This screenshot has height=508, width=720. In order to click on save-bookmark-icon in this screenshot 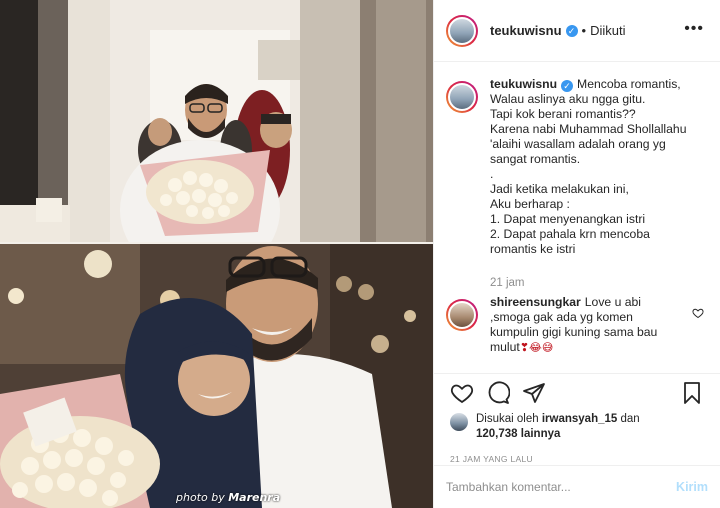, I will do `click(692, 393)`.